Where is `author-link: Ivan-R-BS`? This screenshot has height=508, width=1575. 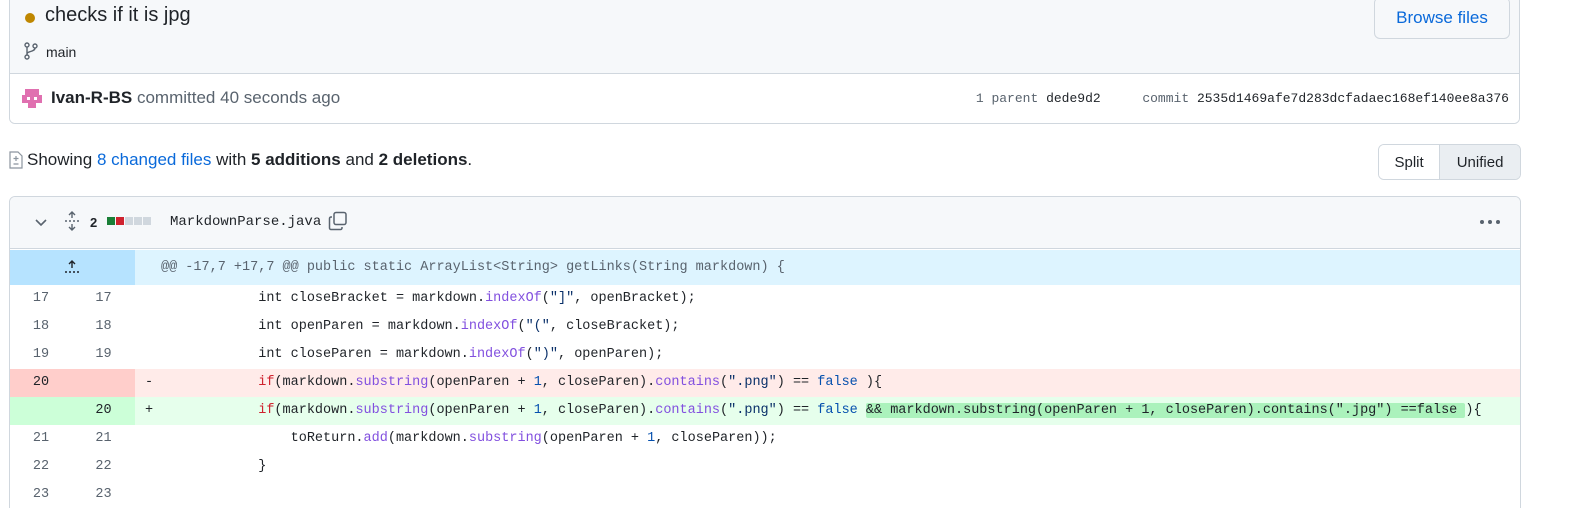
author-link: Ivan-R-BS is located at coordinates (91, 97).